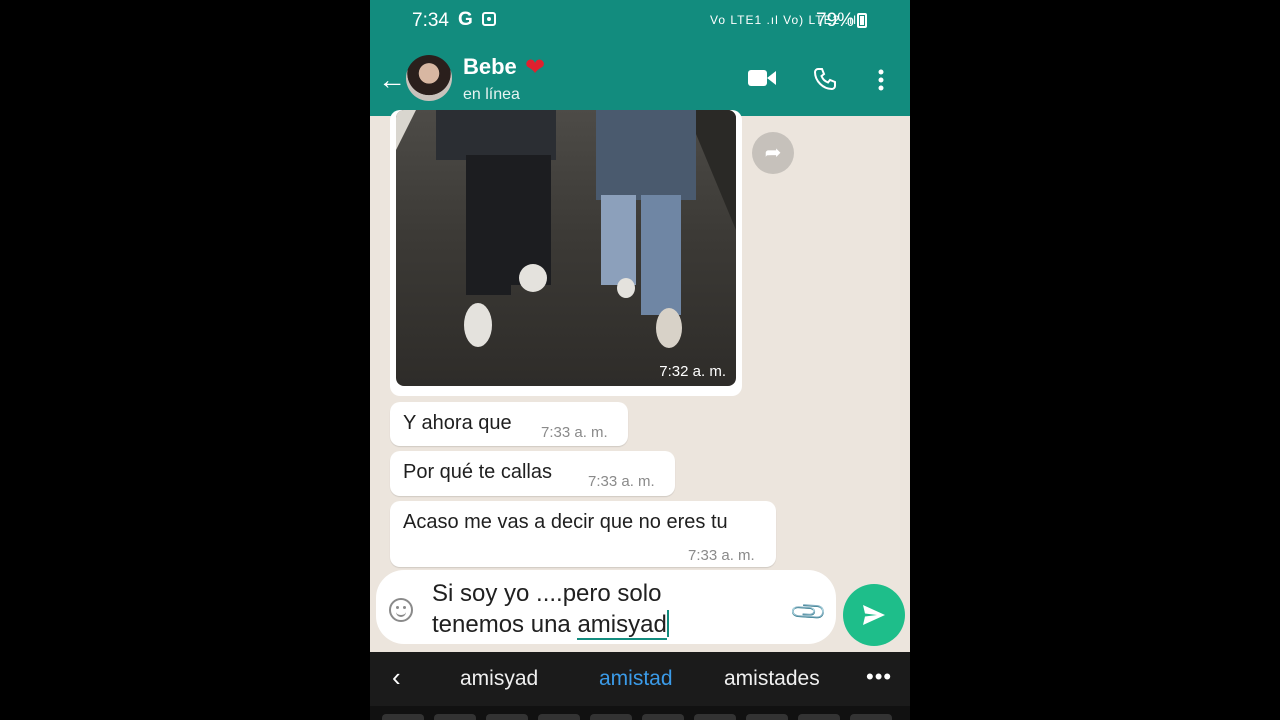 Image resolution: width=1280 pixels, height=720 pixels. What do you see at coordinates (565, 522) in the screenshot?
I see `message-text: Acaso me vas a decir que no eres tu` at bounding box center [565, 522].